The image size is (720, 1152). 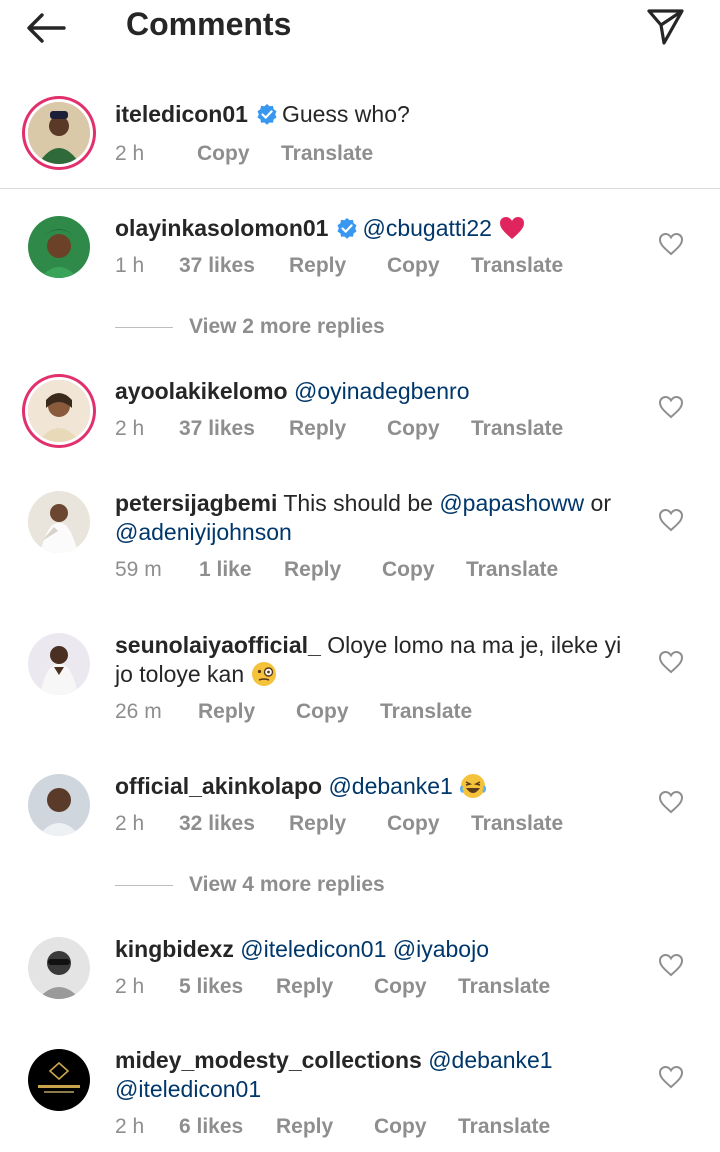 What do you see at coordinates (174, 949) in the screenshot?
I see `username: kingbidexz` at bounding box center [174, 949].